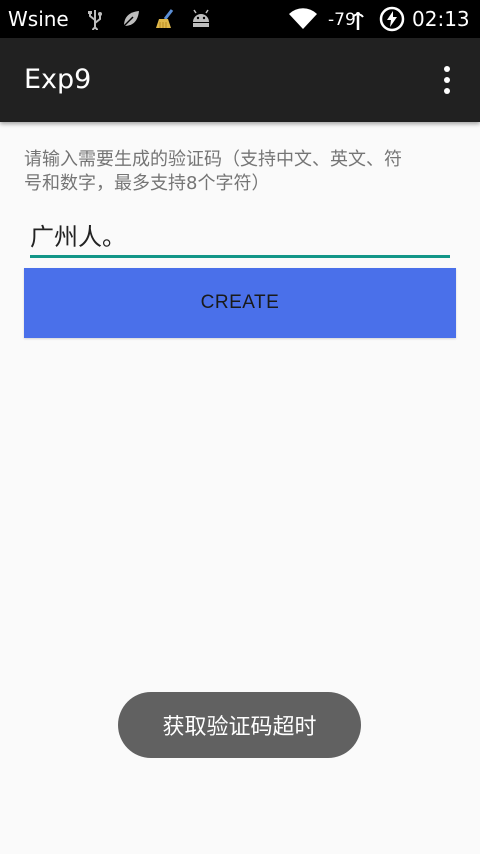 The width and height of the screenshot is (480, 854). What do you see at coordinates (239, 725) in the screenshot?
I see `toast-message: 获取验证码超时` at bounding box center [239, 725].